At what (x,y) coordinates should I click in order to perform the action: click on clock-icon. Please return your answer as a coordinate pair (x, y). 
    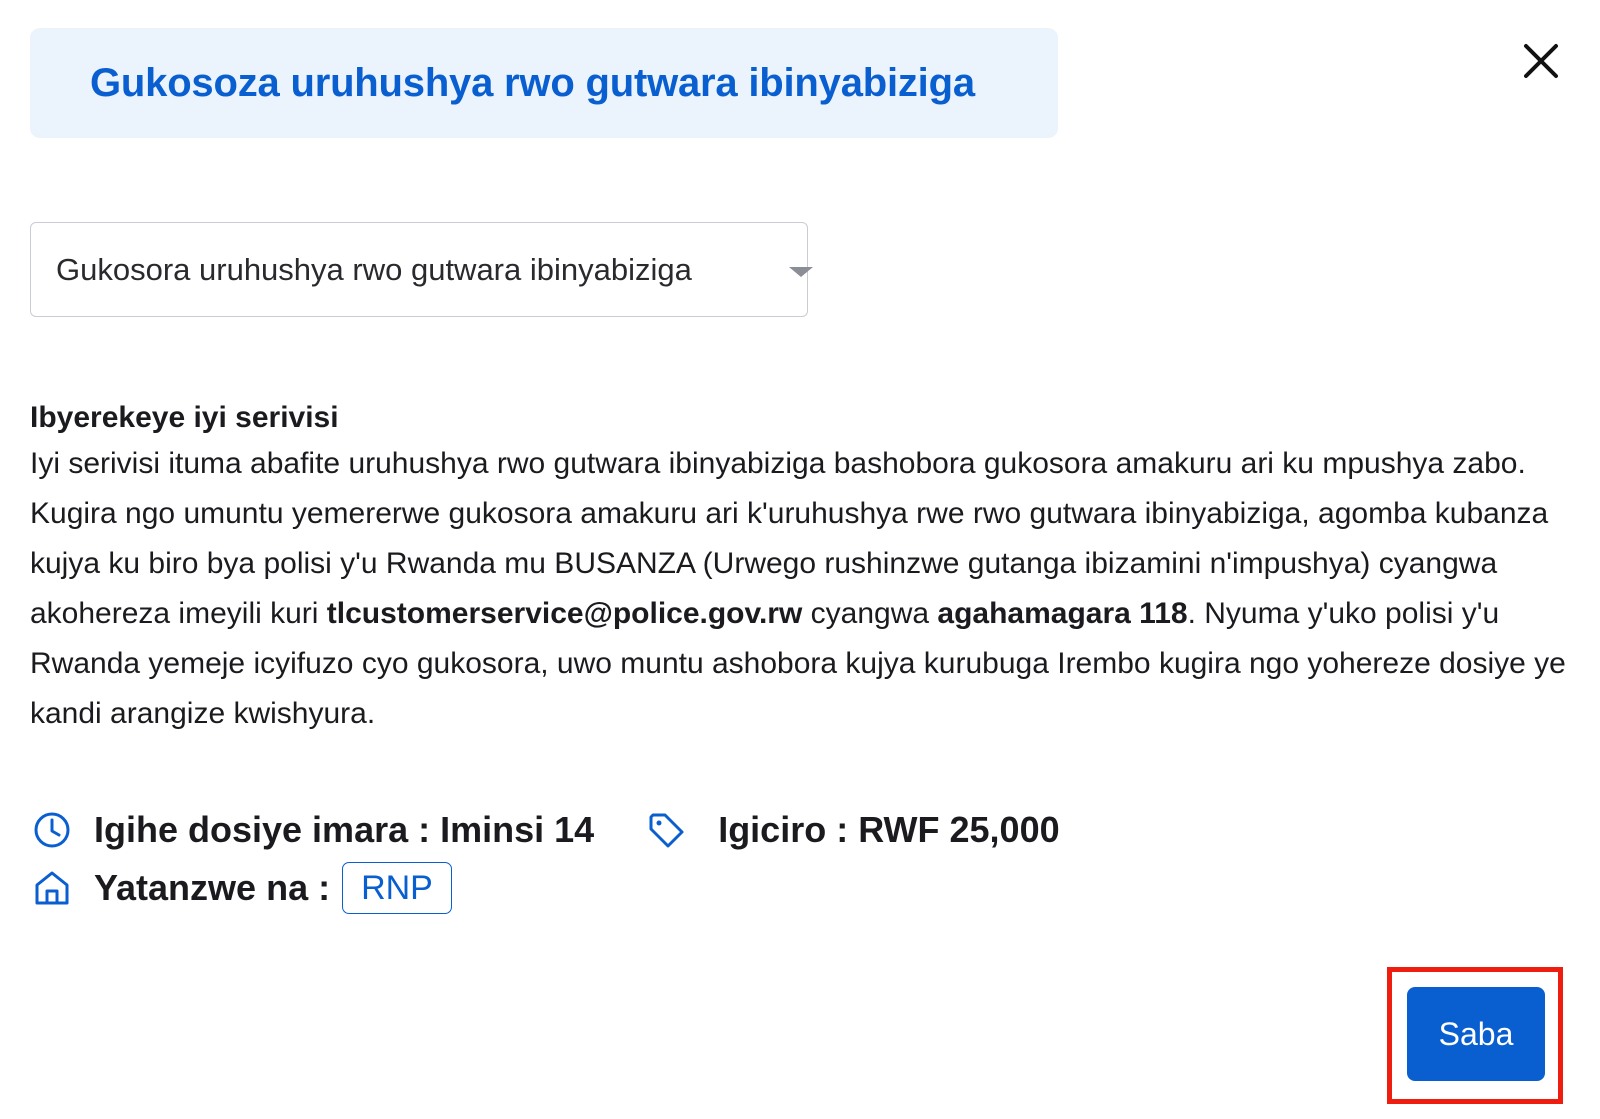
    Looking at the image, I should click on (52, 830).